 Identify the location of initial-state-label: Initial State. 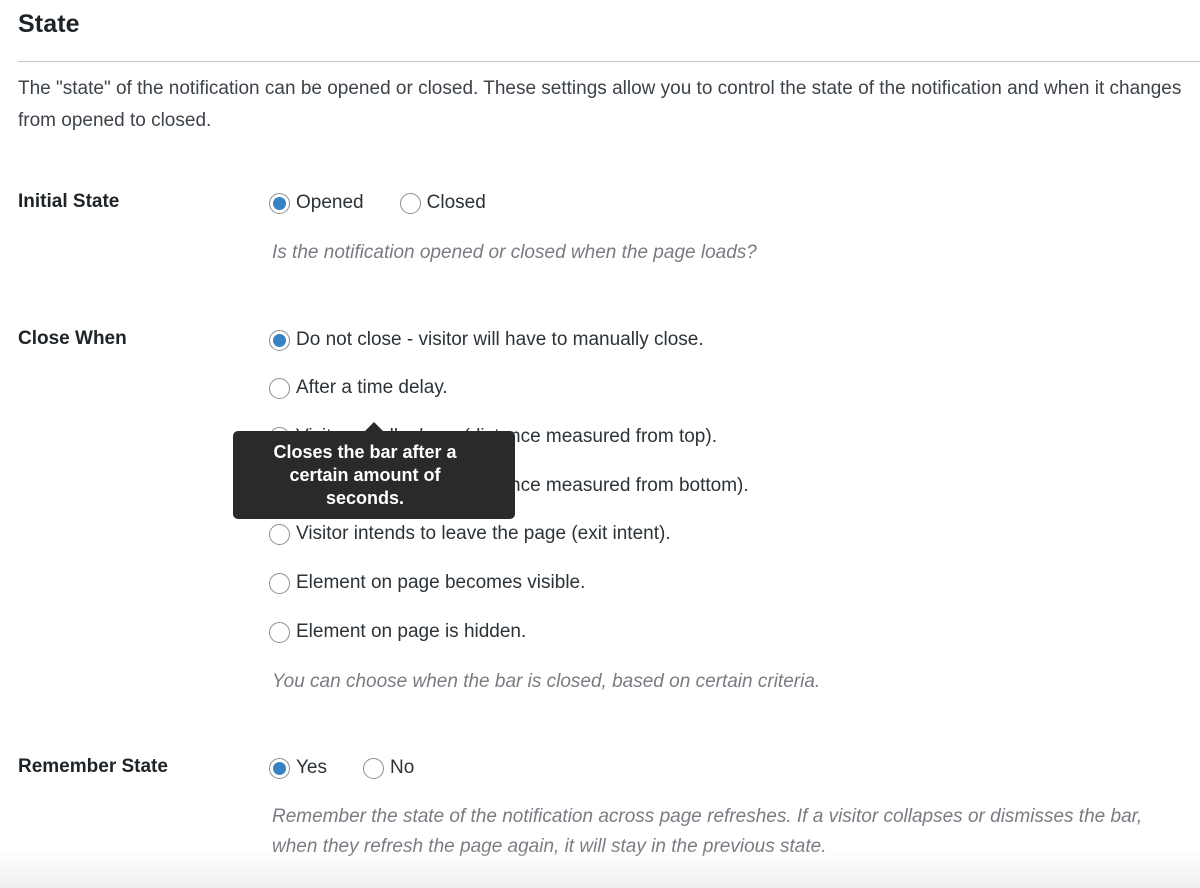
(69, 201).